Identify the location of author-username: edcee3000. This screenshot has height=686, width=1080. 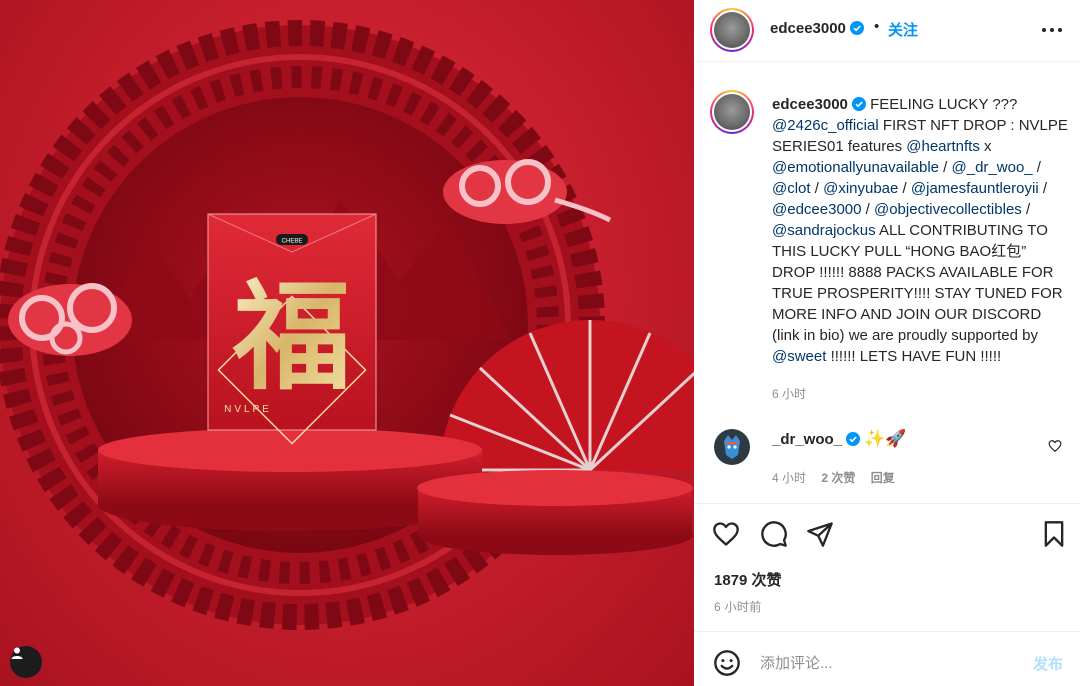
(808, 28).